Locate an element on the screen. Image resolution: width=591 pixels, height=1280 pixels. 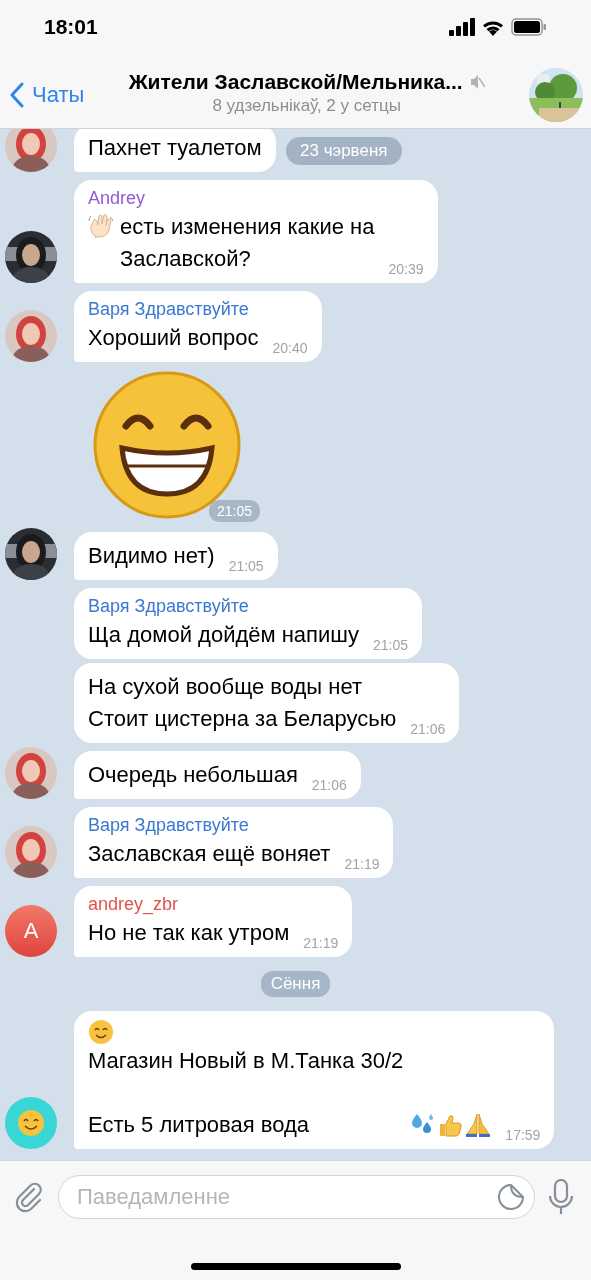
member-count: 8 удзельнікаў, 2 у сетцы is located at coordinates (306, 106).